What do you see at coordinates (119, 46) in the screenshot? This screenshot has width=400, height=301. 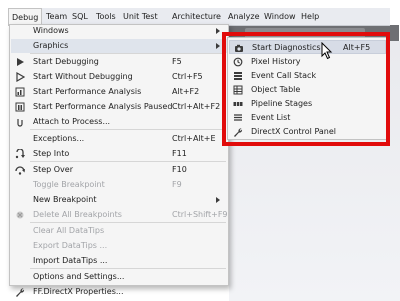 I see `menu-item-graphics: Graphics` at bounding box center [119, 46].